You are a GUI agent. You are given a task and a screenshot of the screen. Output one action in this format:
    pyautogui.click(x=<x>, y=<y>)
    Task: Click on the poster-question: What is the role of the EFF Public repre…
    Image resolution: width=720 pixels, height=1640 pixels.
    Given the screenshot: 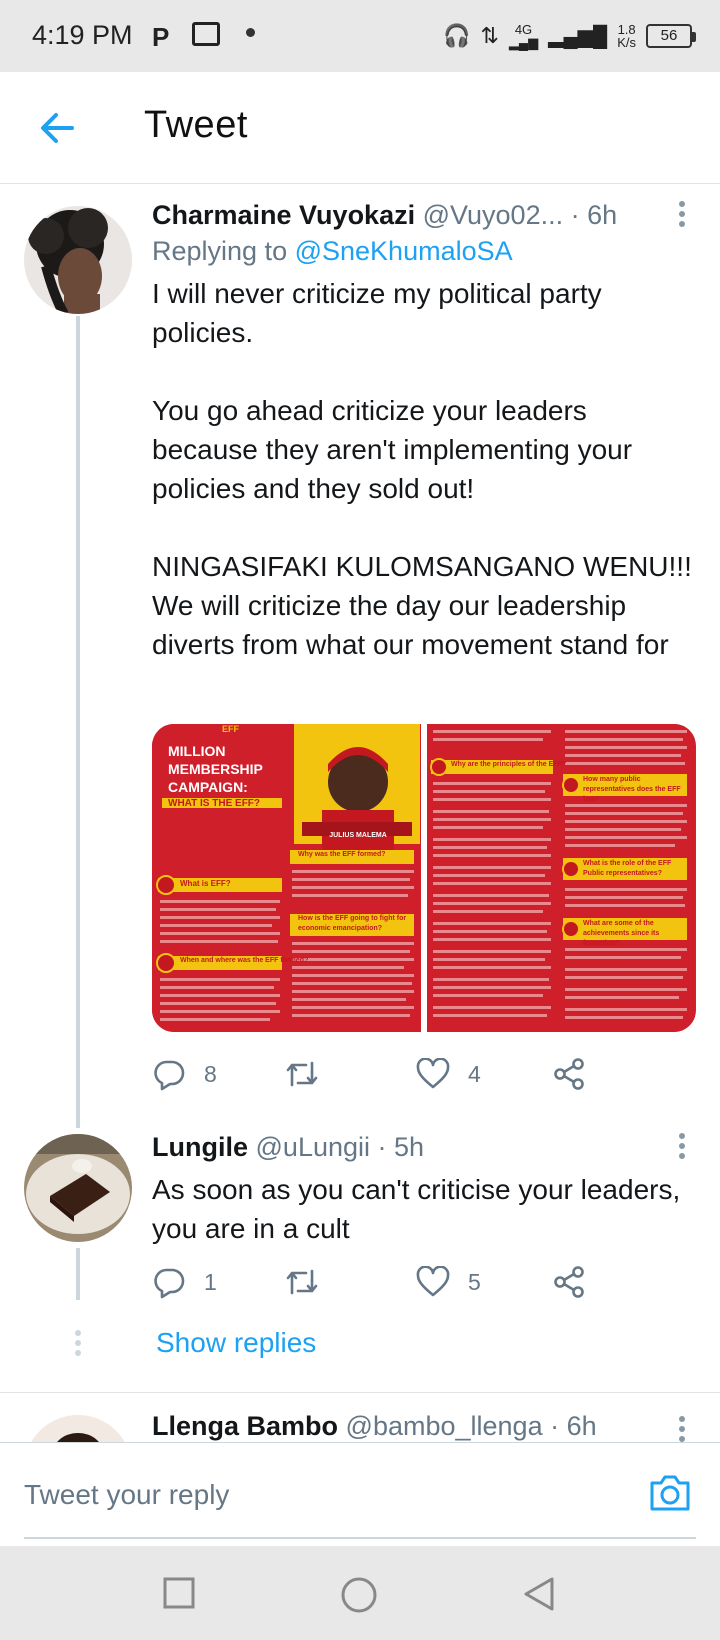 What is the action you would take?
    pyautogui.click(x=627, y=868)
    